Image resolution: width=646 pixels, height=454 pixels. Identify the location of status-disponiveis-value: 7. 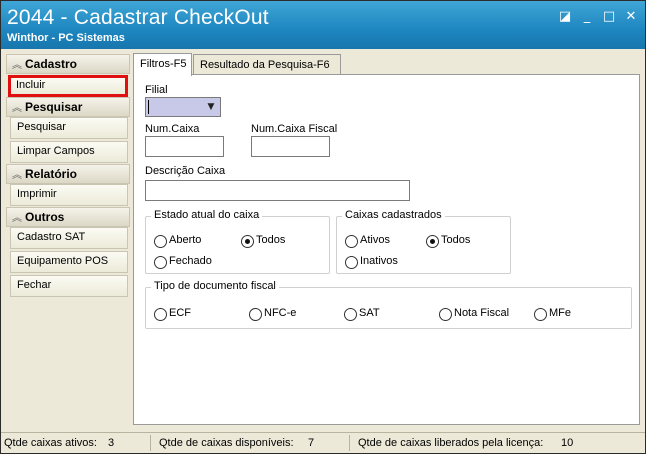
(311, 443).